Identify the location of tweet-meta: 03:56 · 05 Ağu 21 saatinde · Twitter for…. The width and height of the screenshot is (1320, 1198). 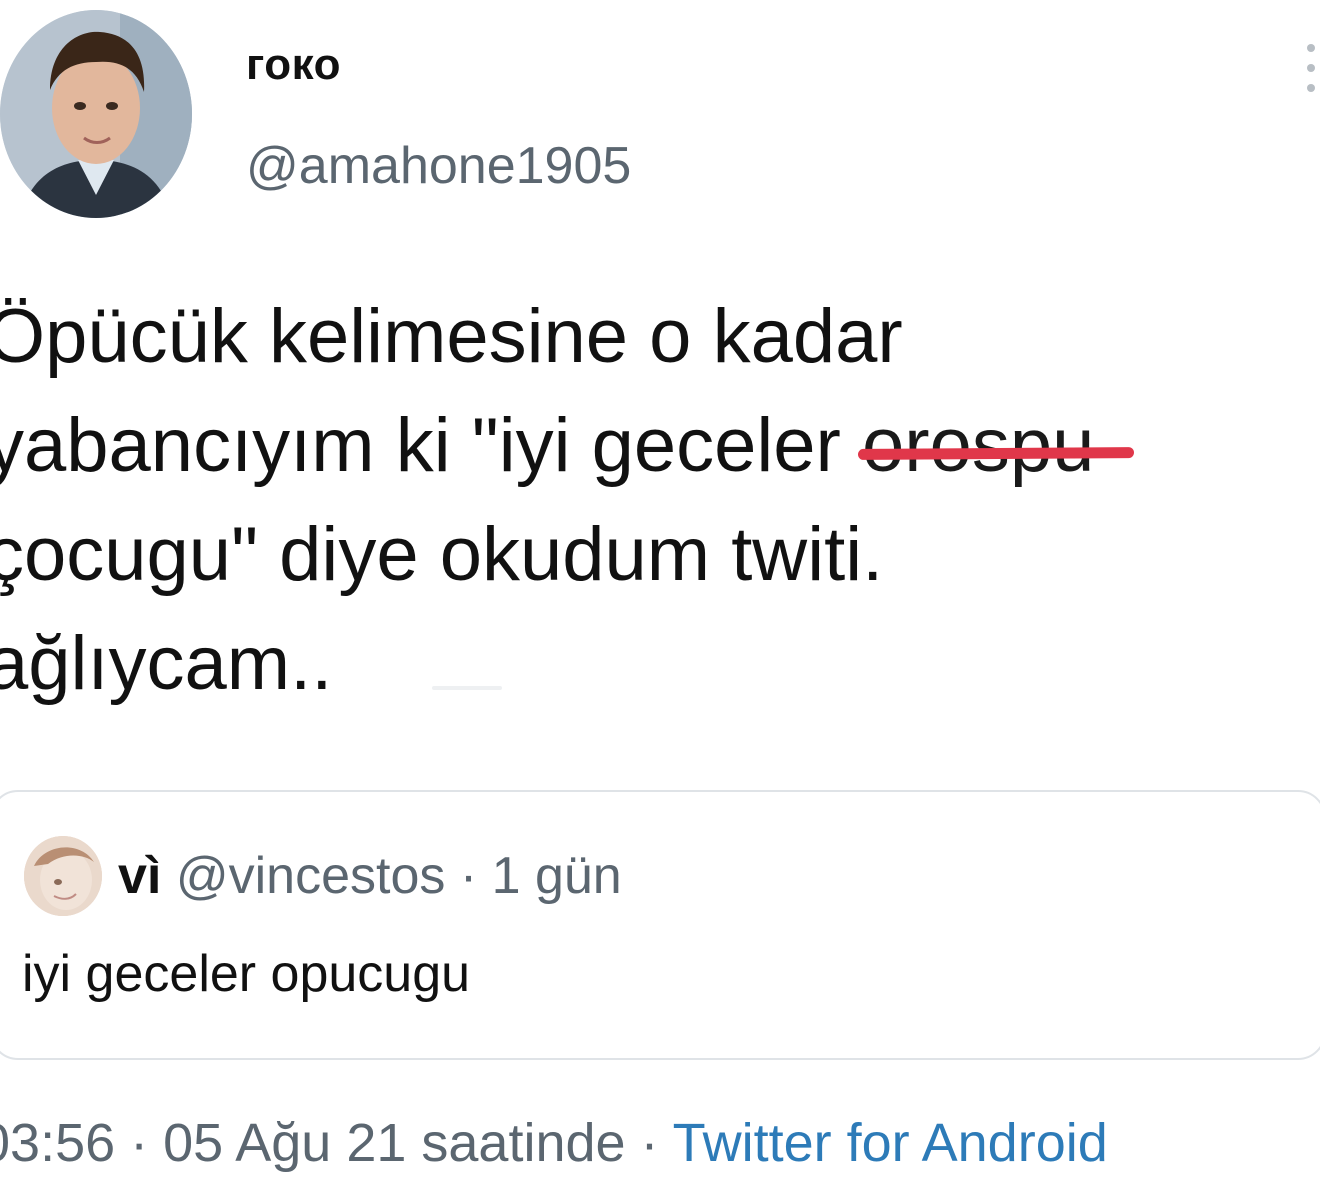
(554, 1143).